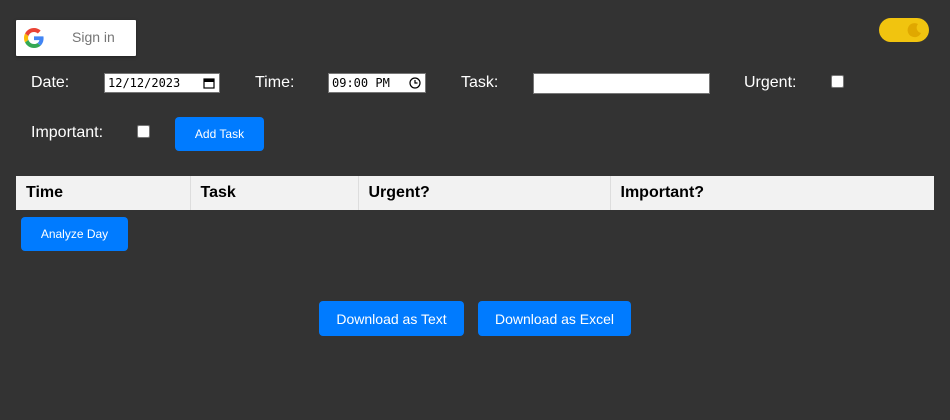 The width and height of the screenshot is (950, 420). I want to click on date-input: 12/12/2023, so click(162, 83).